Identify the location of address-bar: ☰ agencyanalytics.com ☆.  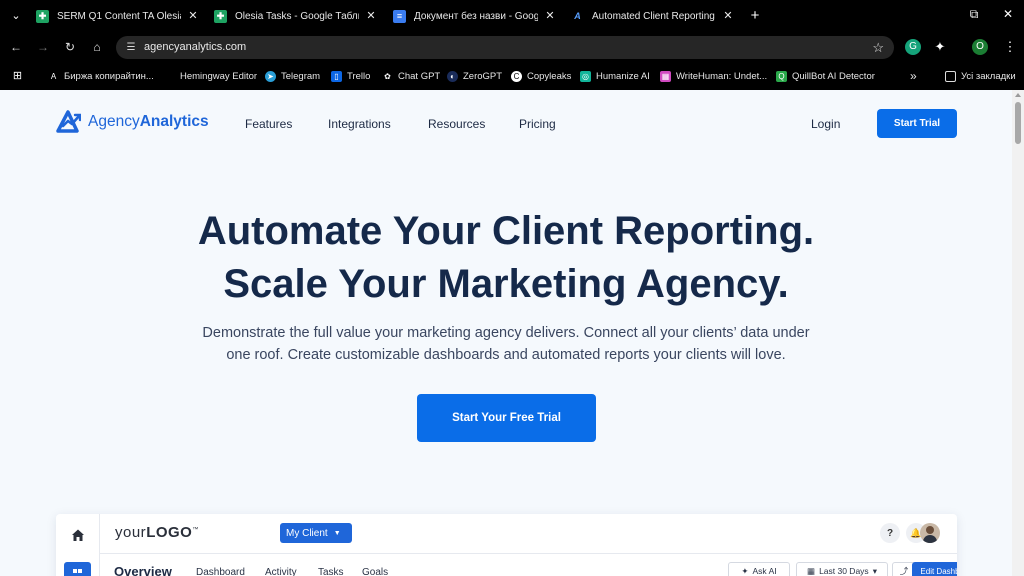
(505, 47).